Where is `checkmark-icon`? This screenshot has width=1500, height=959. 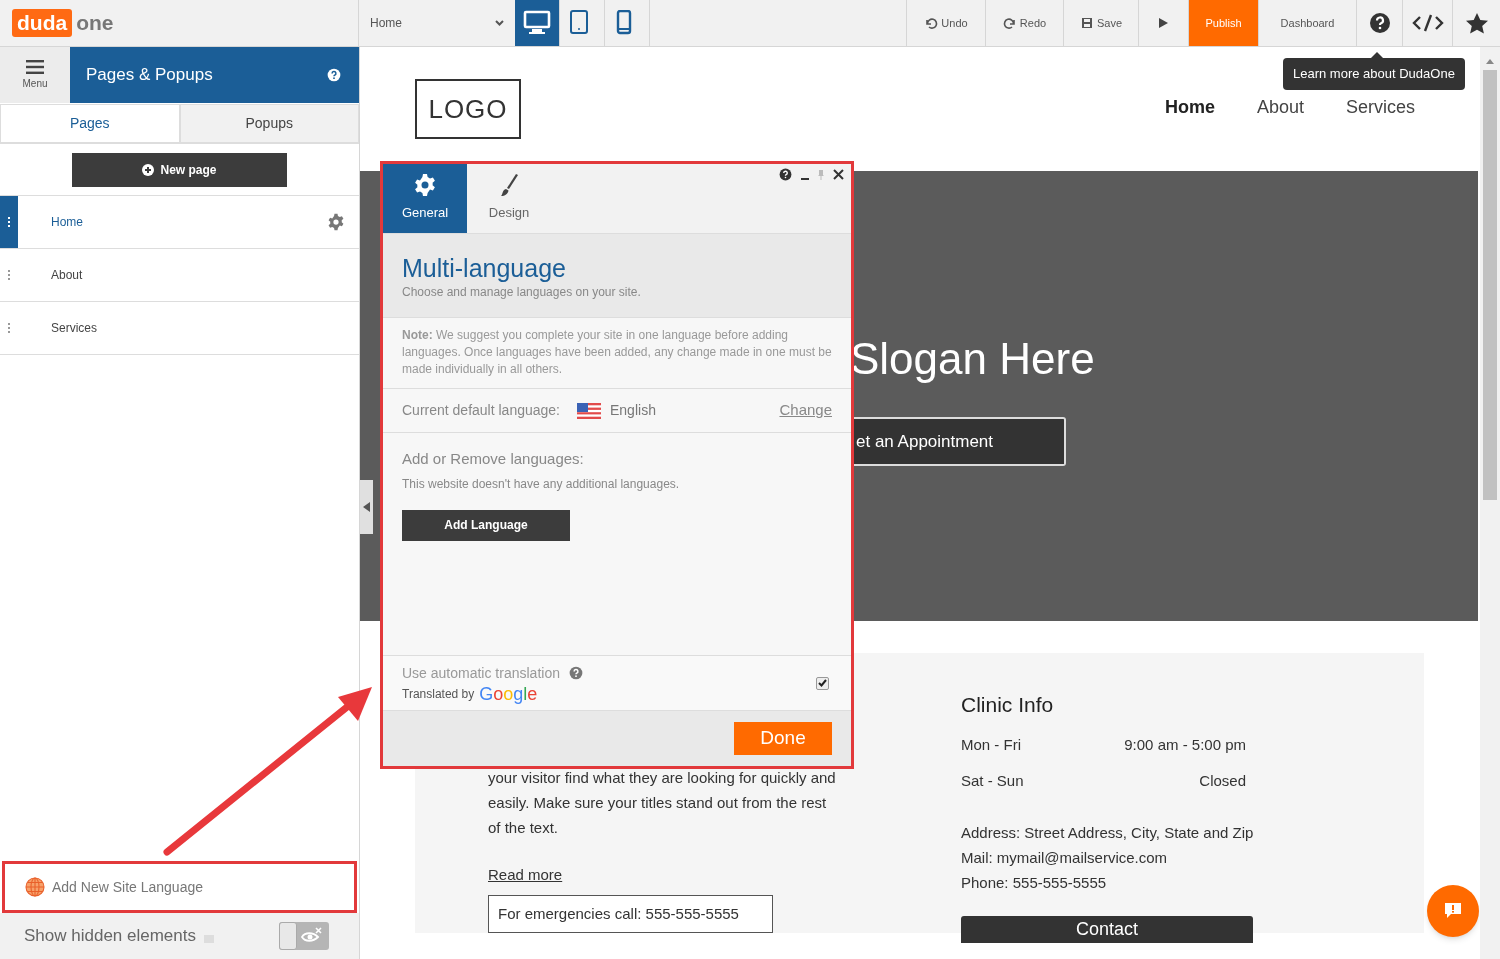 checkmark-icon is located at coordinates (822, 683).